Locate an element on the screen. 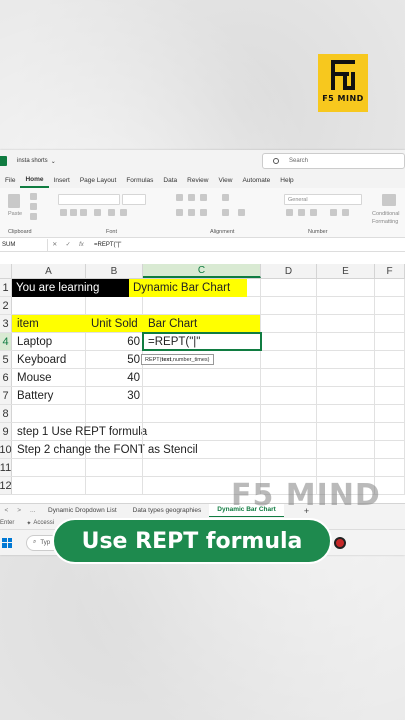 The image size is (405, 720). cut-icon is located at coordinates (33, 196).